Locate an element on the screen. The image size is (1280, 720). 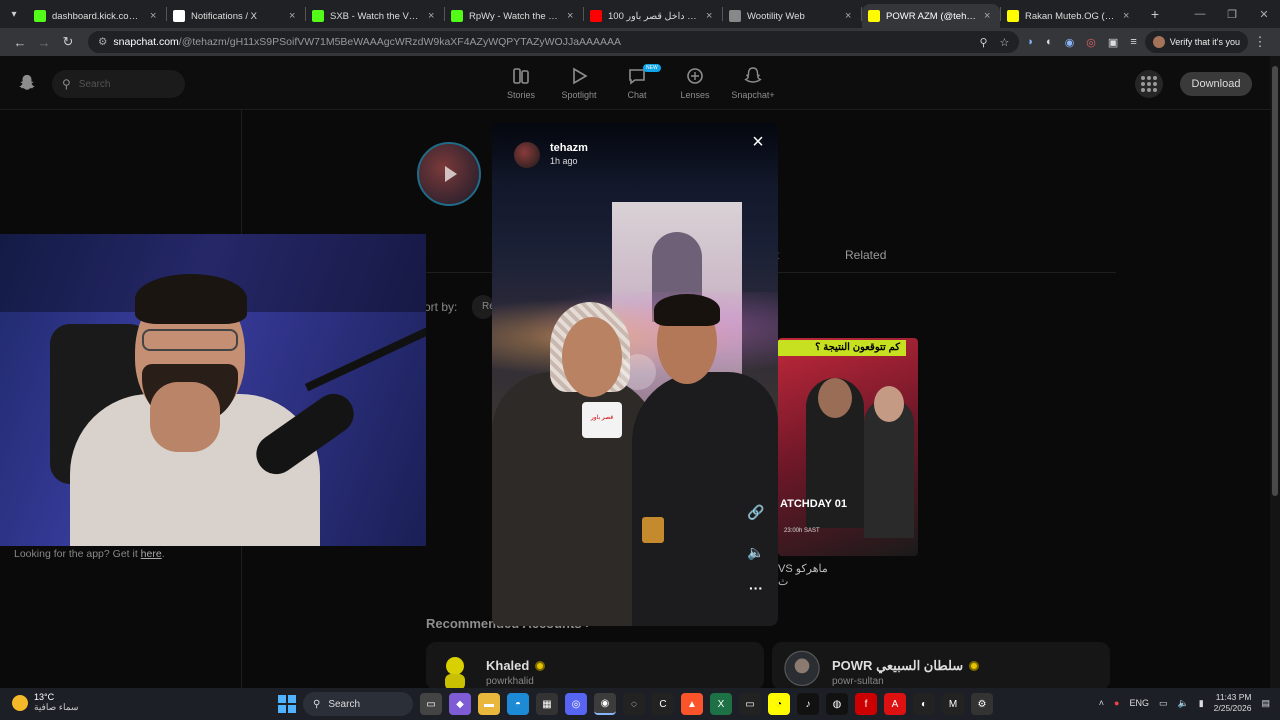
extension-blue-icon: ◉ is located at coordinates (1070, 42).